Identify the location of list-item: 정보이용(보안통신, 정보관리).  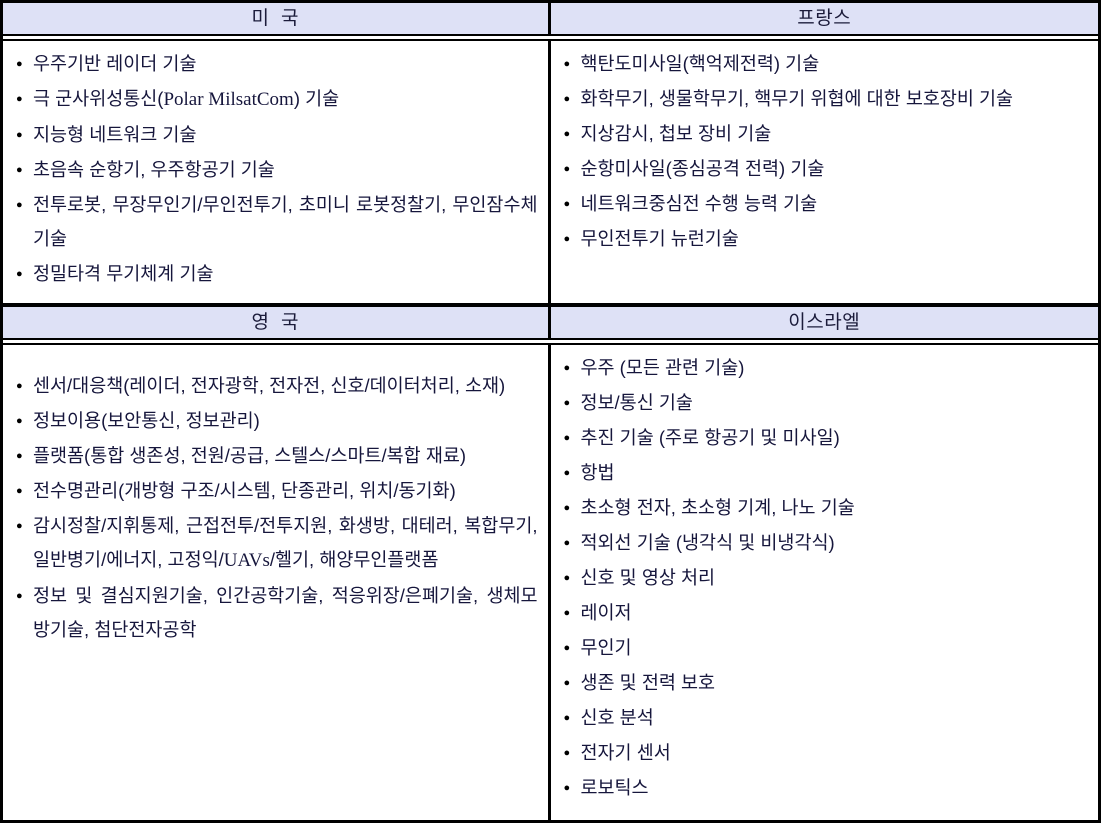
(275, 421).